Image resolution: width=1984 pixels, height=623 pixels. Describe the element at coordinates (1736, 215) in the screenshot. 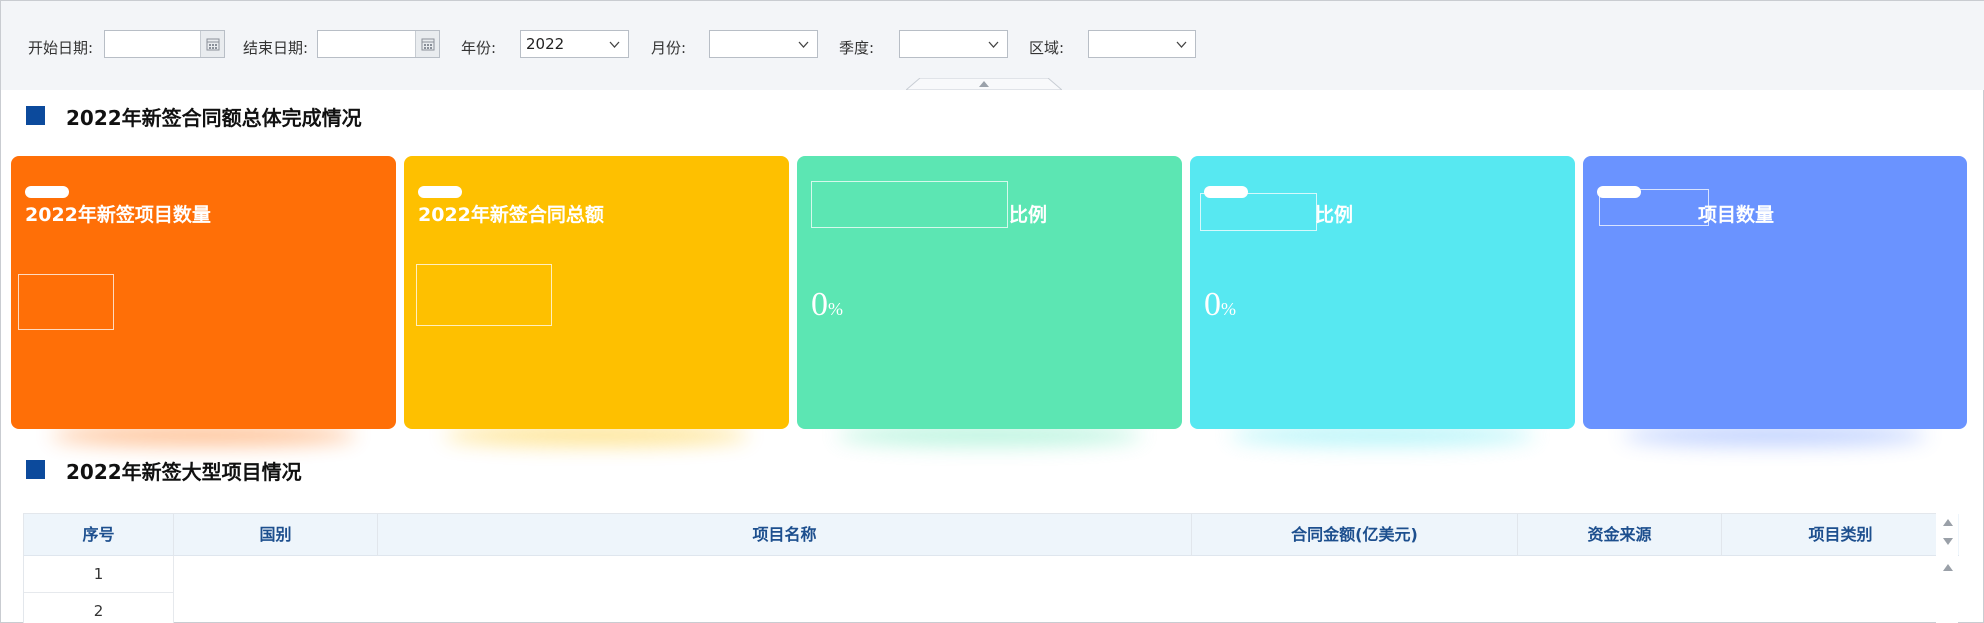

I see `card-title: 项目数量` at that location.